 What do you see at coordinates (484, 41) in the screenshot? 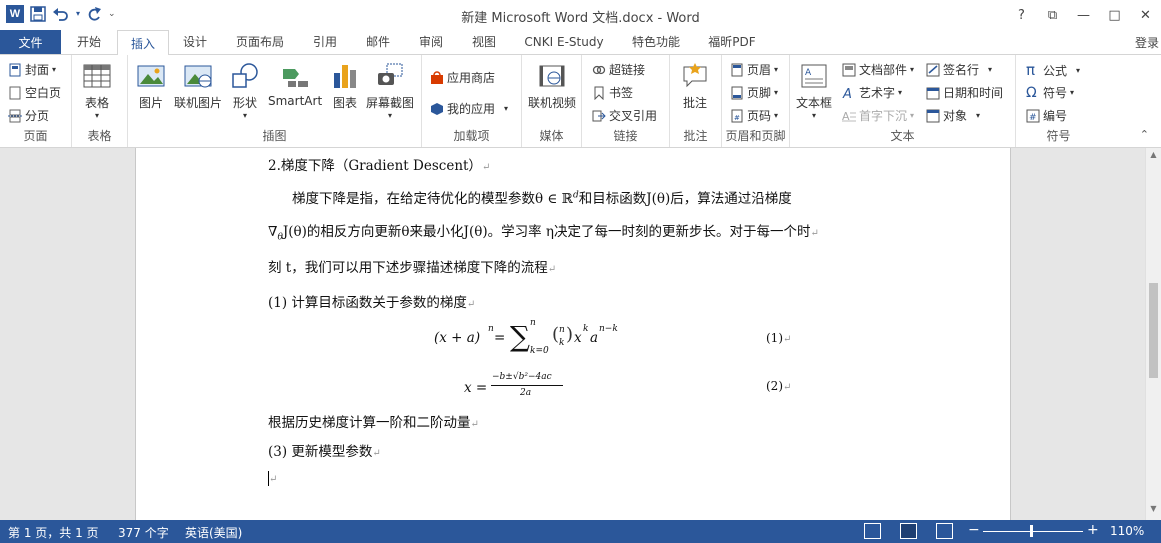
I see `tab-view: 视图` at bounding box center [484, 41].